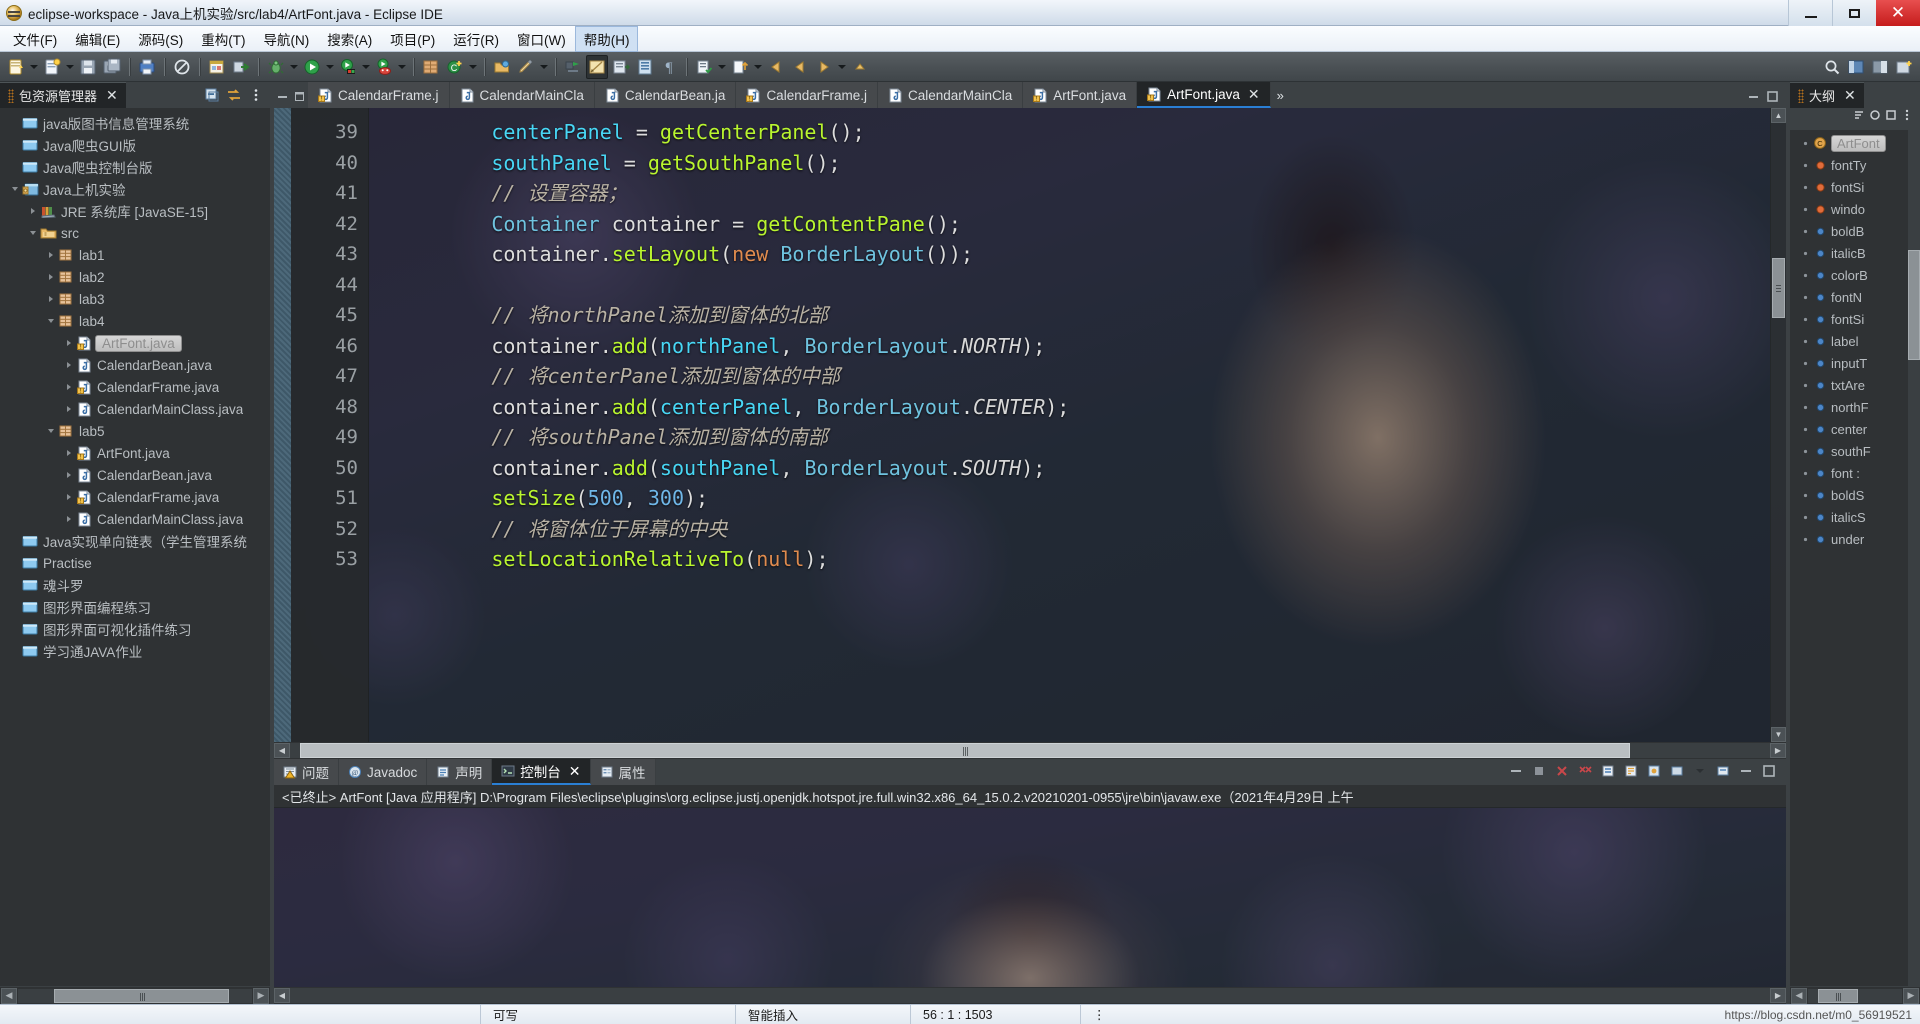  Describe the element at coordinates (135, 255) in the screenshot. I see `tree-item: lab1` at that location.